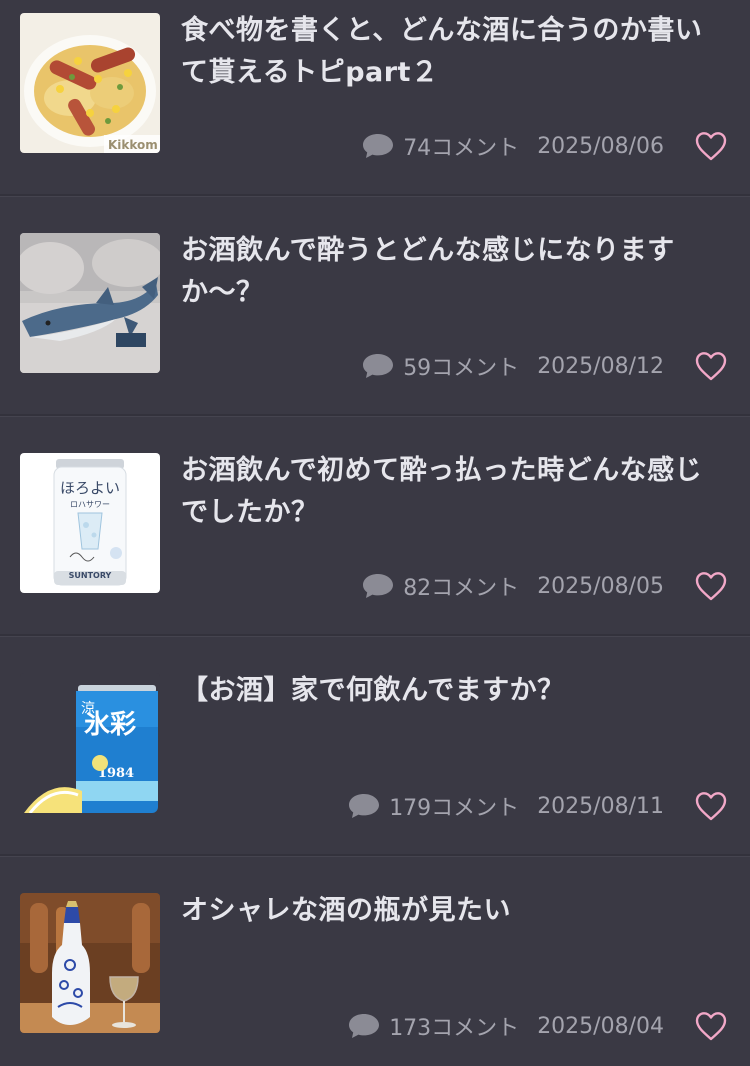 Image resolution: width=750 pixels, height=1066 pixels. I want to click on comment-count: 173コメント, so click(454, 1028).